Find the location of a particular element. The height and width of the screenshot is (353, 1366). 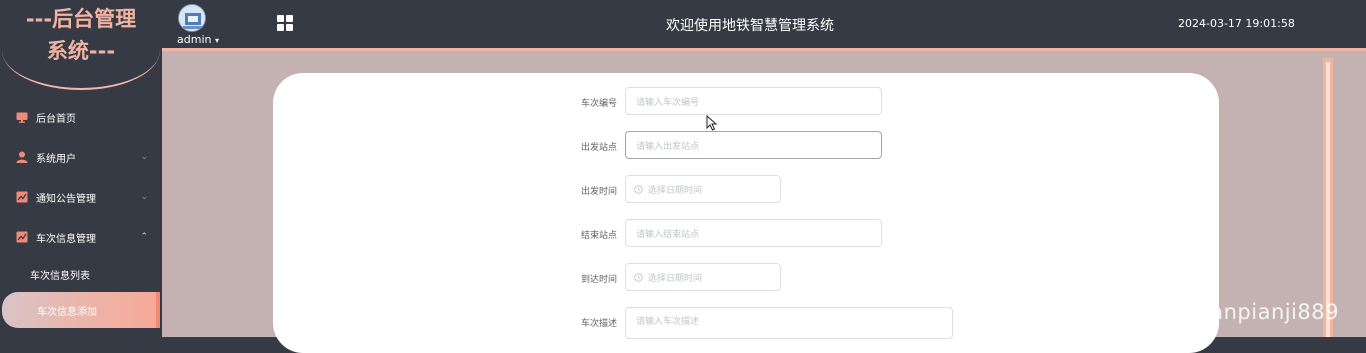

sidebar-item-system-users: 系统用户 ⌄ is located at coordinates (81, 157).